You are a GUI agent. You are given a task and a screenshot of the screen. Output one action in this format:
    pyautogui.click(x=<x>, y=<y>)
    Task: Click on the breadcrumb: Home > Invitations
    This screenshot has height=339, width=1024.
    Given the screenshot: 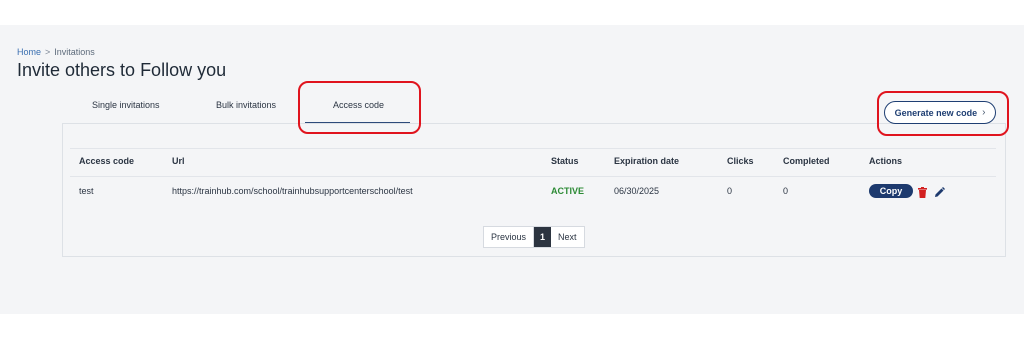 What is the action you would take?
    pyautogui.click(x=56, y=52)
    